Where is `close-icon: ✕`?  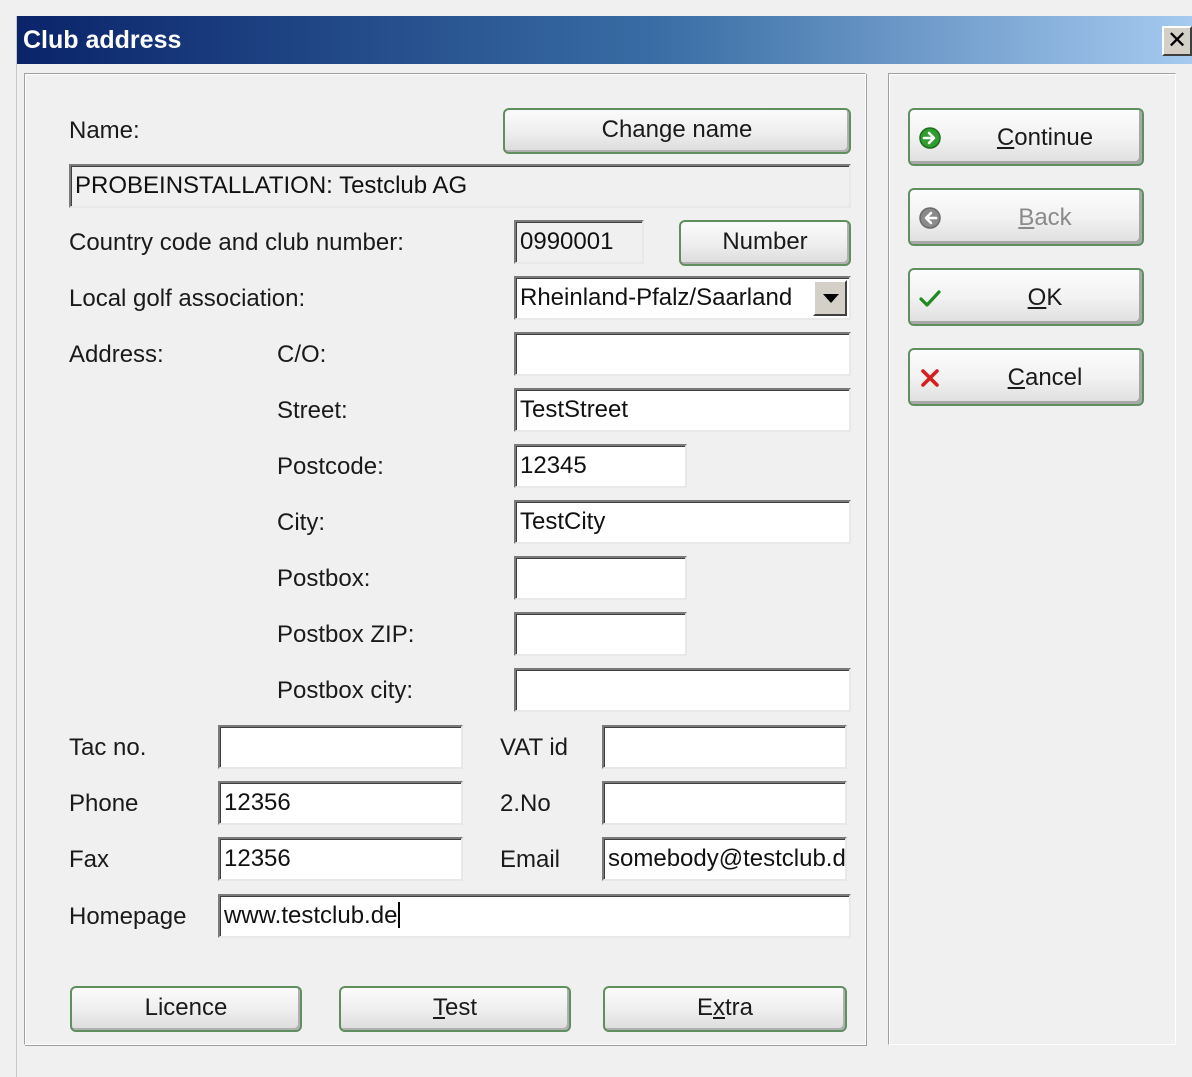 close-icon: ✕ is located at coordinates (1177, 40).